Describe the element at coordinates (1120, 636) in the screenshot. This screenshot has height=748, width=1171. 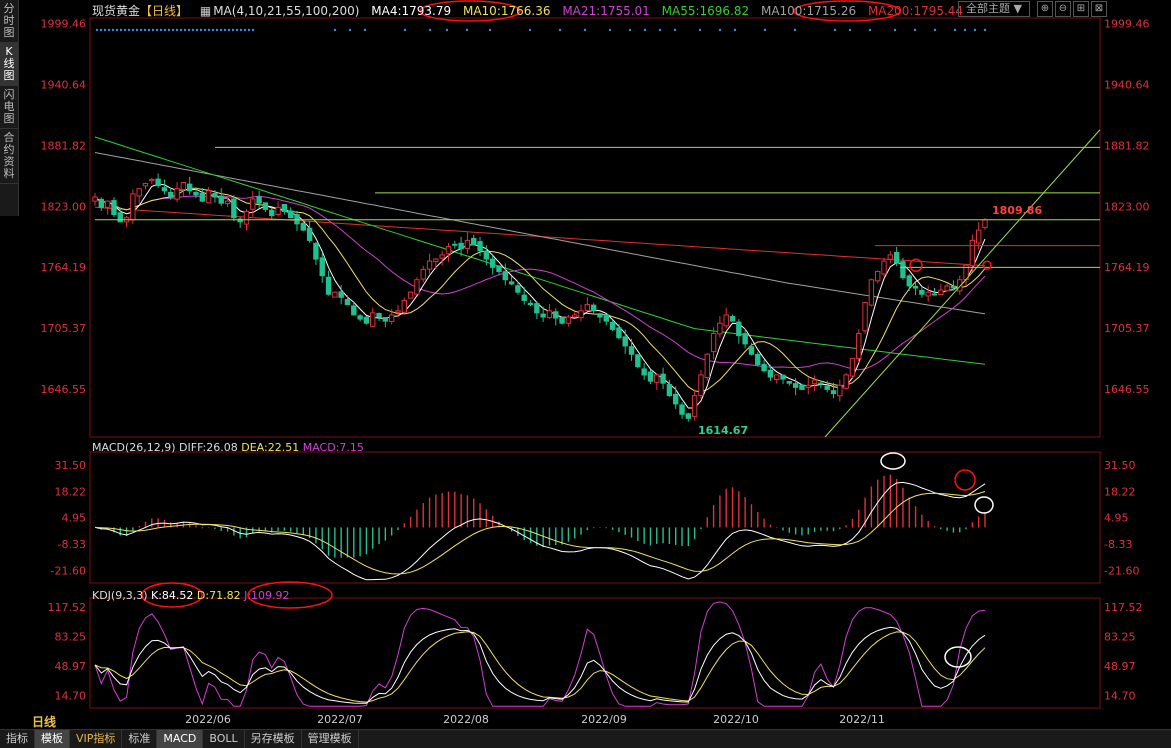
I see `kdj-y-tick-right: 83.25` at that location.